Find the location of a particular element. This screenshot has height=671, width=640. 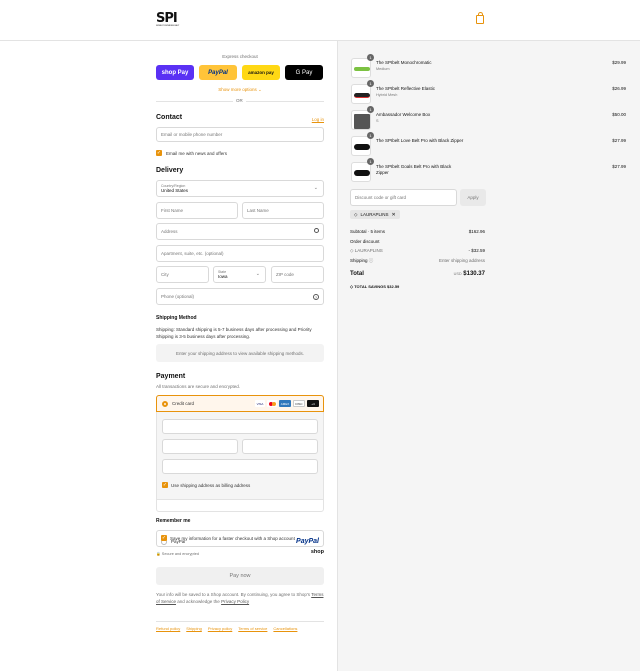

security-code-input is located at coordinates (280, 446).